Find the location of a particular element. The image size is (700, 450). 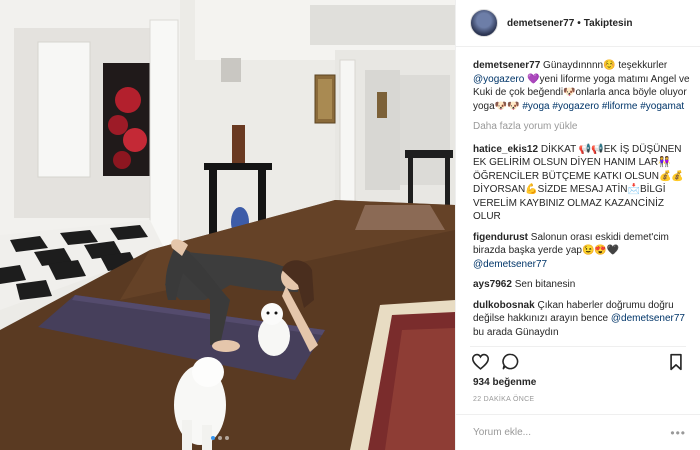

hashtag-yogamat: #yogamat is located at coordinates (662, 106).